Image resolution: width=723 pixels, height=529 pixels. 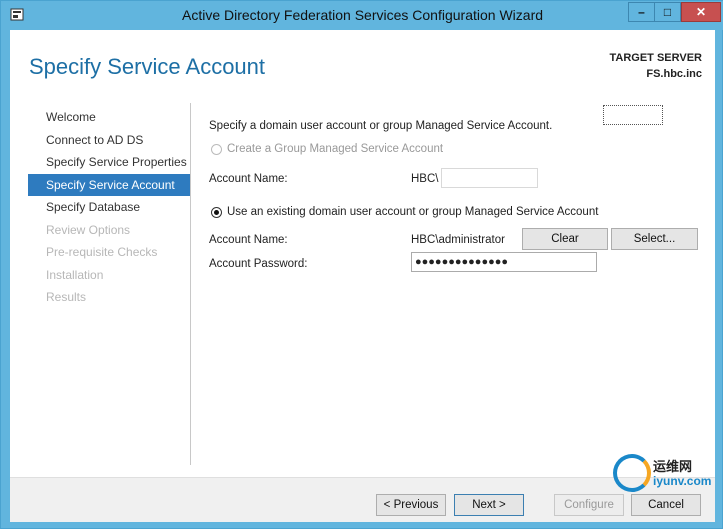 What do you see at coordinates (147, 66) in the screenshot?
I see `page-title: Specify Service Account` at bounding box center [147, 66].